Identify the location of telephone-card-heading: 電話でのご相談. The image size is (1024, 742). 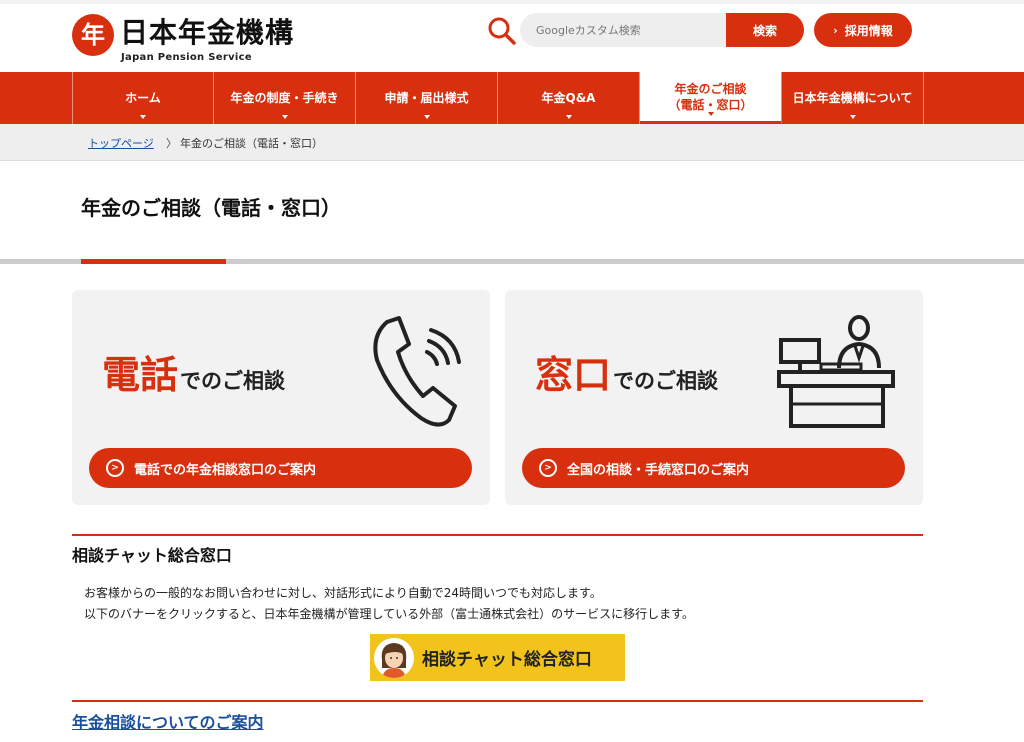
(193, 371).